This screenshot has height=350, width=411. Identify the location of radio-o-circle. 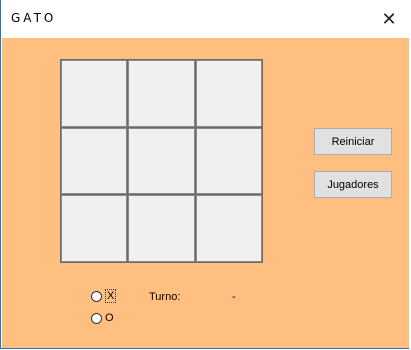
(96, 318).